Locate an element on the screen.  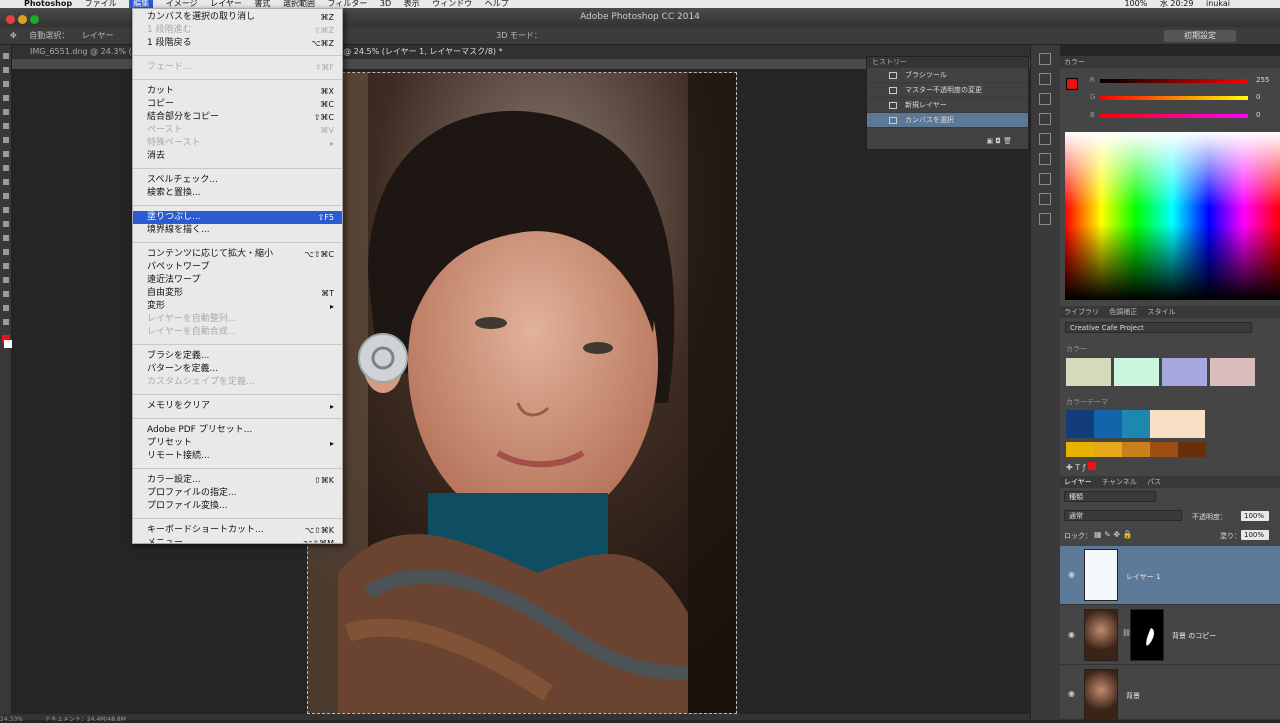
layer-filter-dropdown: 種類 is located at coordinates (1110, 496).